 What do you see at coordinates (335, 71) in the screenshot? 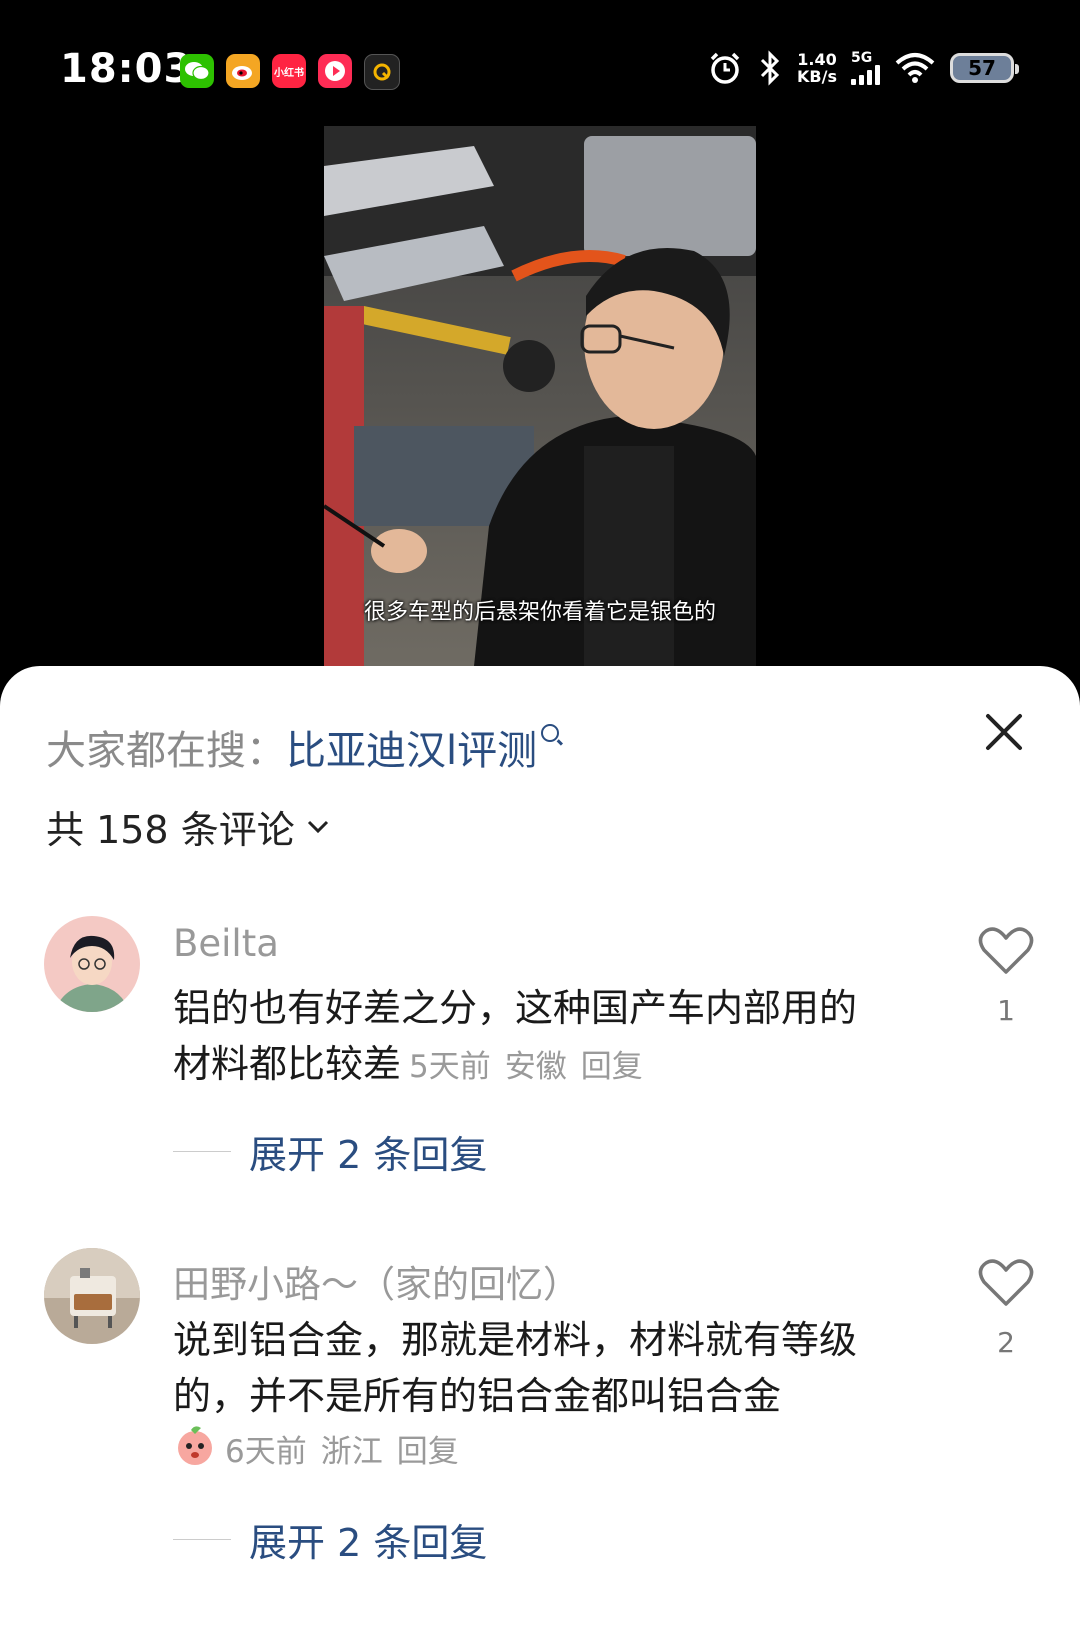
I see `video-app-icon` at bounding box center [335, 71].